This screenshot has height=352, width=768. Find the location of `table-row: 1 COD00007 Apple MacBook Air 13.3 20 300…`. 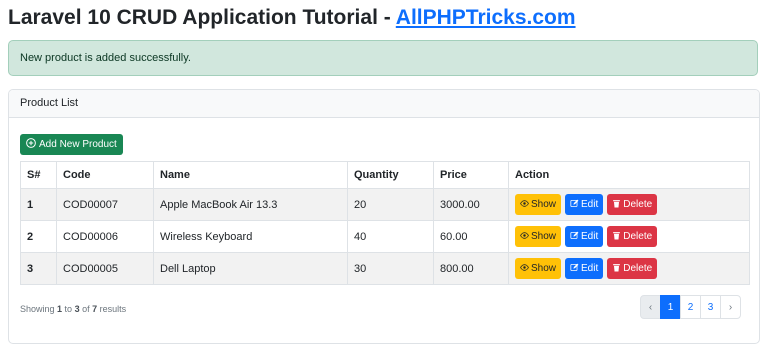

table-row: 1 COD00007 Apple MacBook Air 13.3 20 300… is located at coordinates (385, 204).